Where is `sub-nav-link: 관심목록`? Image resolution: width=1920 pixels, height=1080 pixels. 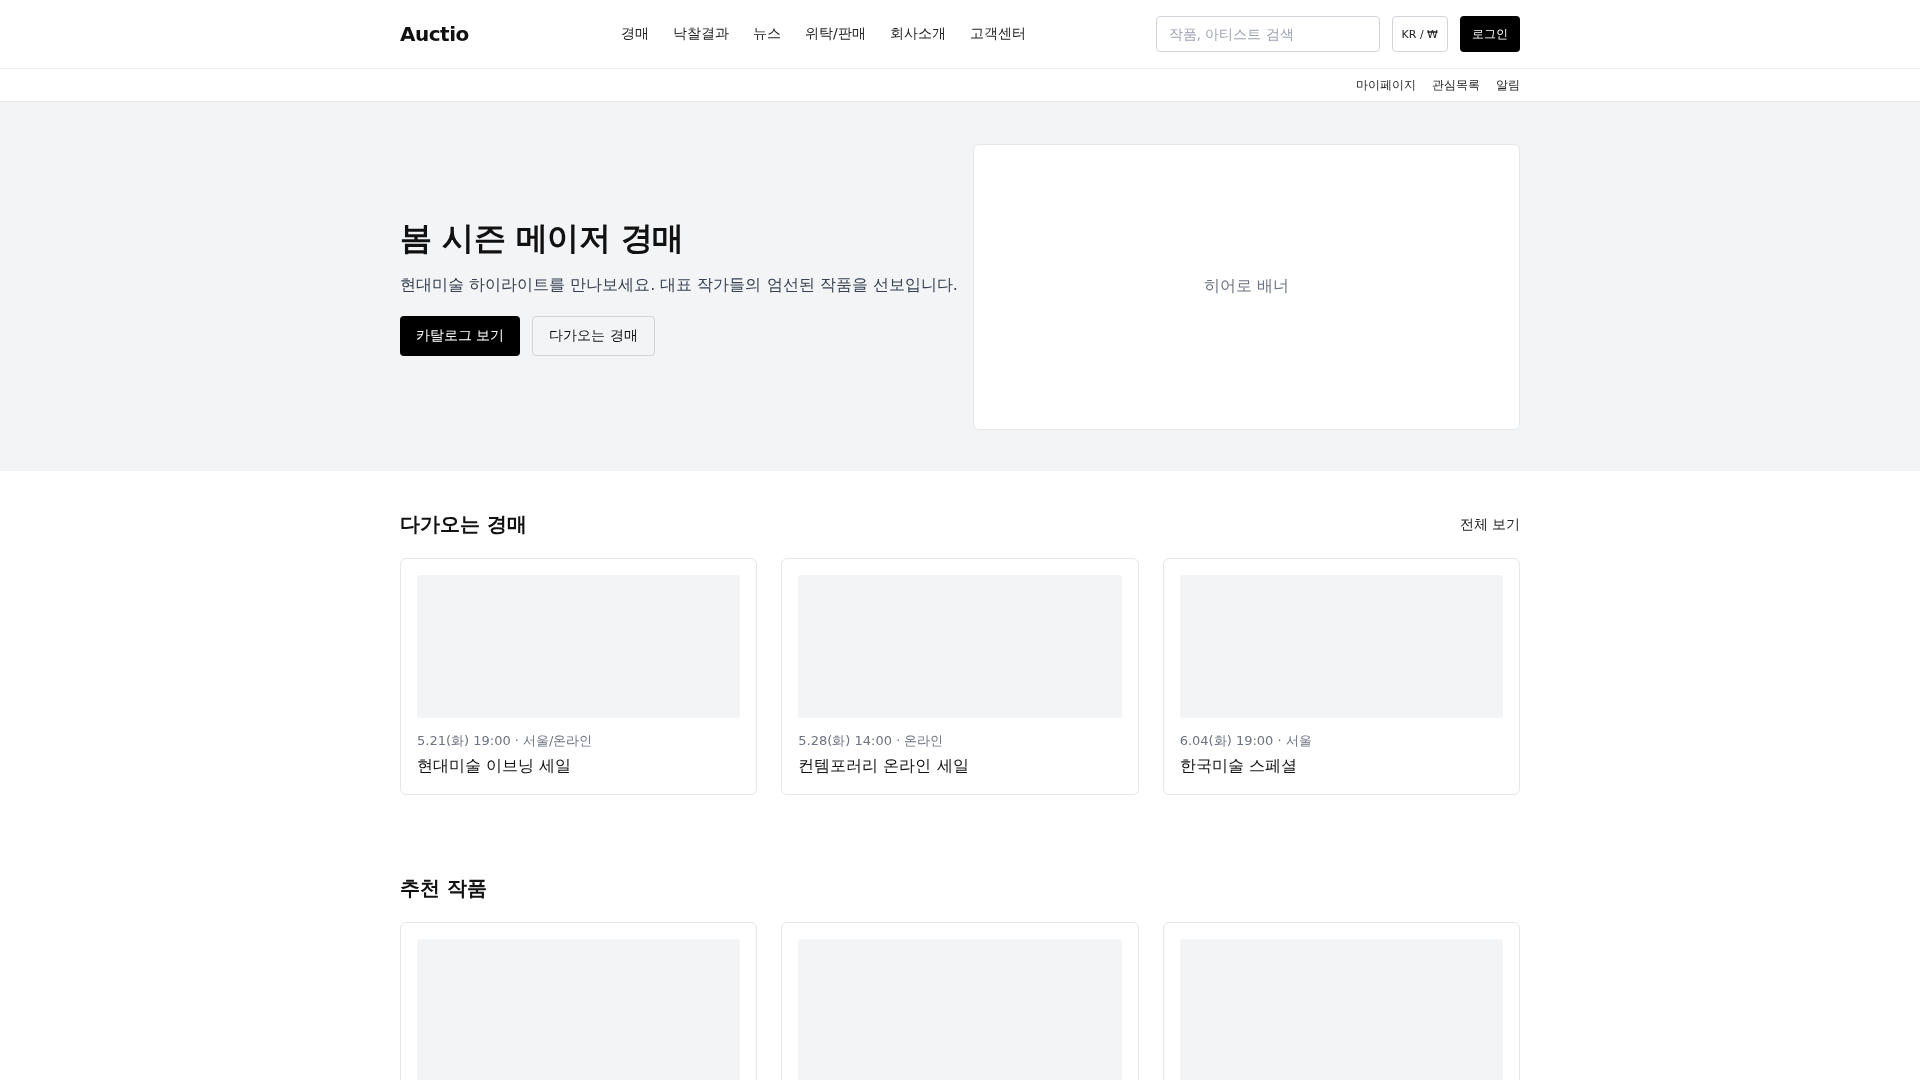
sub-nav-link: 관심목록 is located at coordinates (1456, 85).